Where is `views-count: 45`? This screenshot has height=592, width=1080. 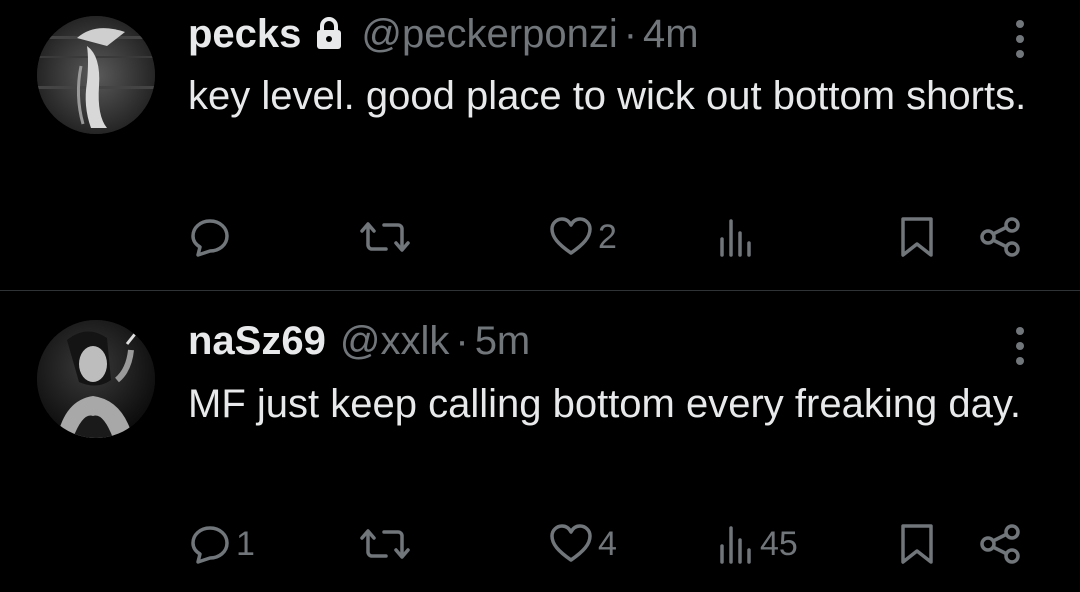 views-count: 45 is located at coordinates (779, 543).